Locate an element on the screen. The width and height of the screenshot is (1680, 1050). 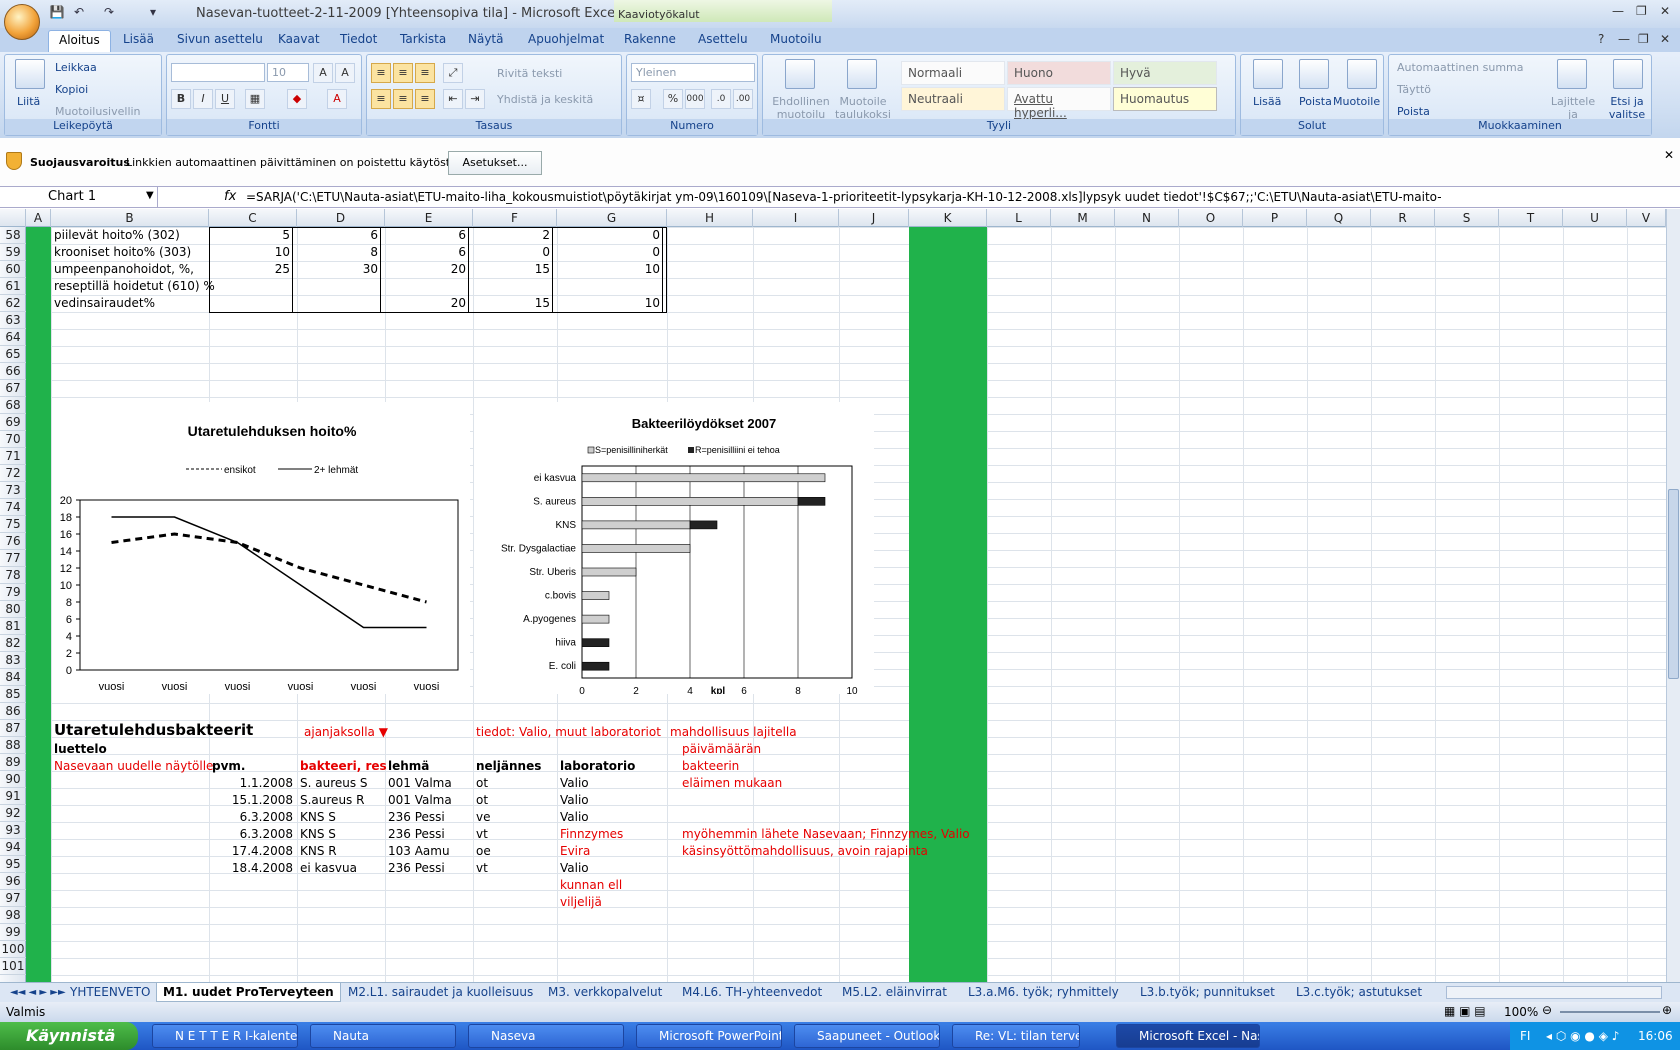
row-header: 101 is located at coordinates (13, 966).